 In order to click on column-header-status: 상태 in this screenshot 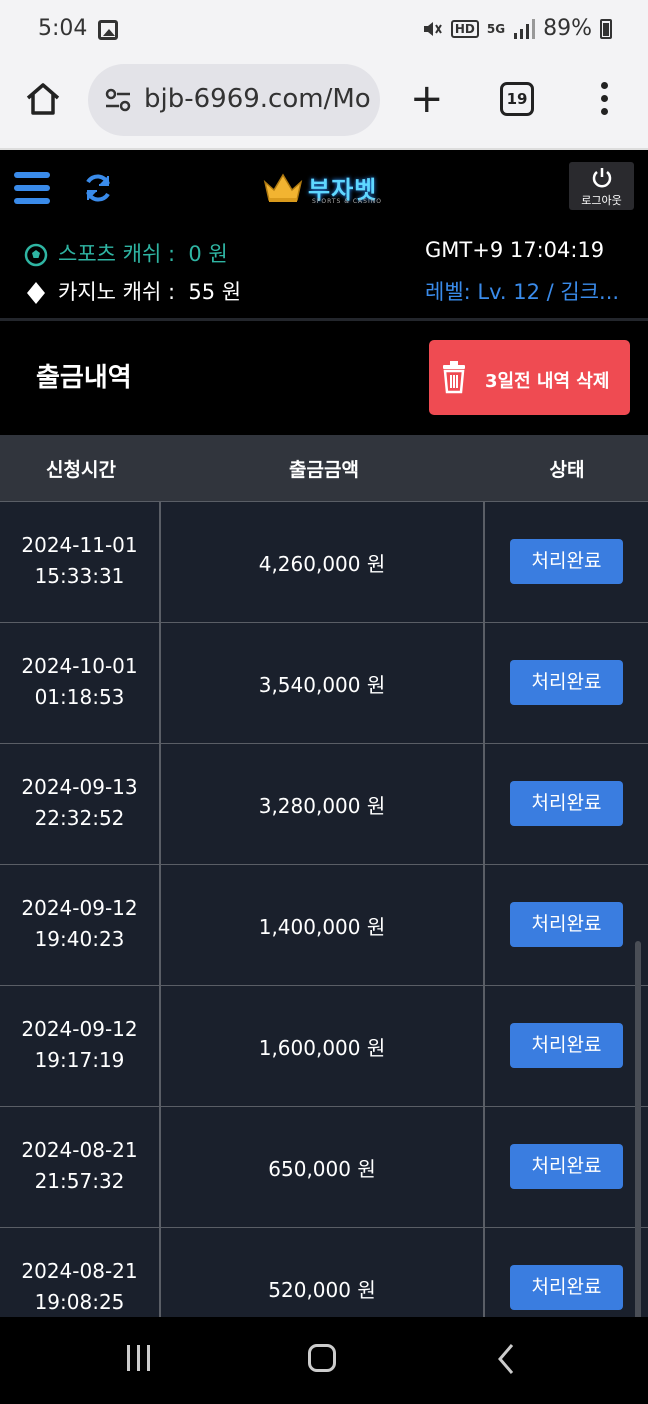, I will do `click(567, 470)`.